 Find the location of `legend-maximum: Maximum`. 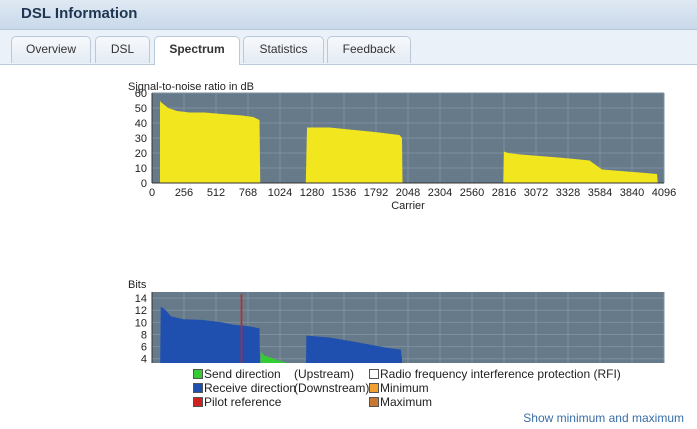

legend-maximum: Maximum is located at coordinates (400, 402).